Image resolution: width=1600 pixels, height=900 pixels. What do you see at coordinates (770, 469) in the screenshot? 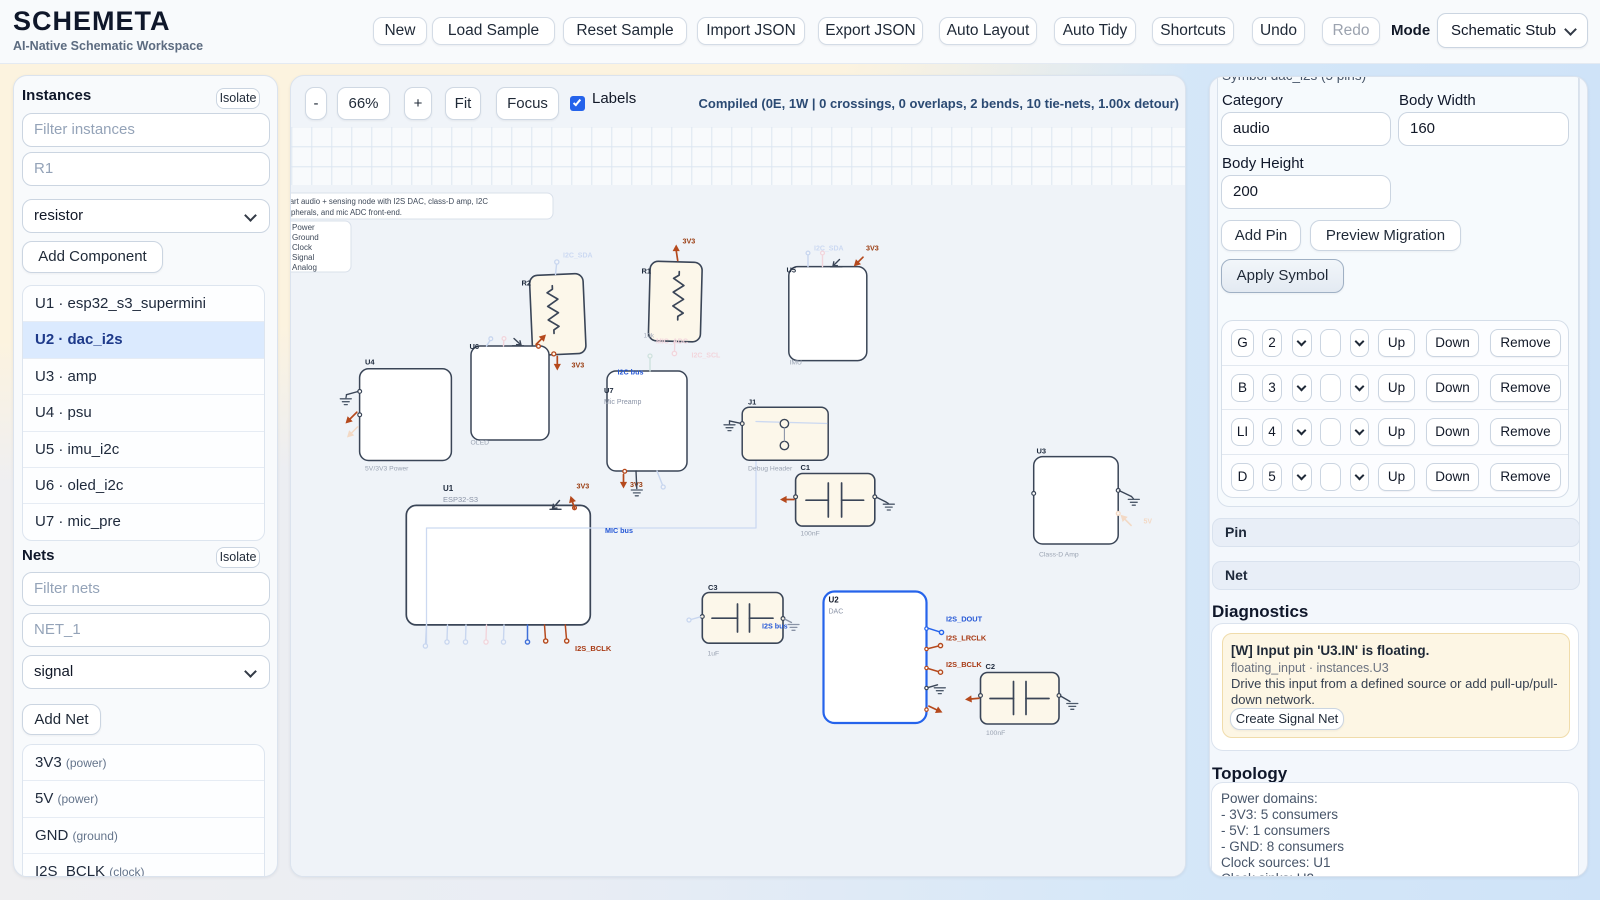
I see `svg-text: Debug Header` at bounding box center [770, 469].